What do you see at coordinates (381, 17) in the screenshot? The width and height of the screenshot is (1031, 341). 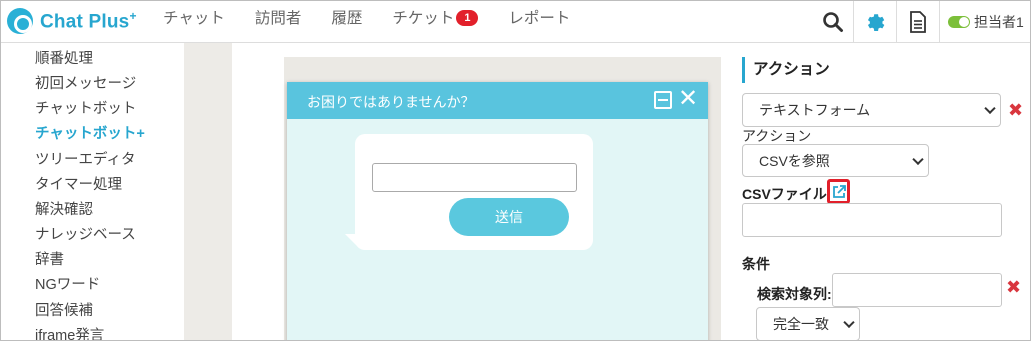 I see `main-nav: チャット 訪問者 履歴 チケット 1 レポート` at bounding box center [381, 17].